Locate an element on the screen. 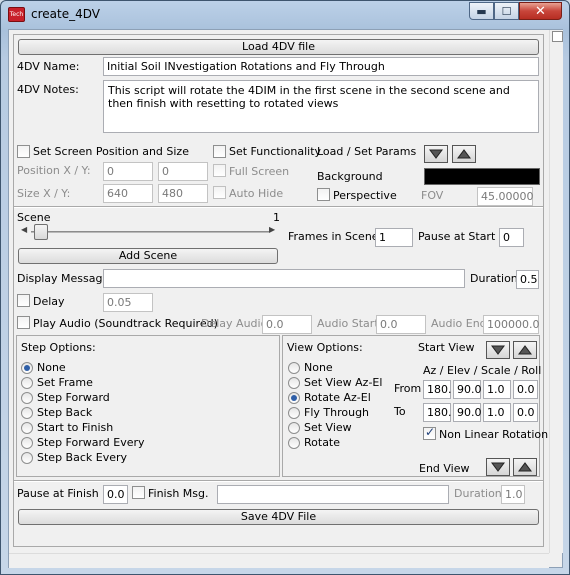 The height and width of the screenshot is (575, 570). pause-at-finish-label: Pause at Finish is located at coordinates (58, 493).